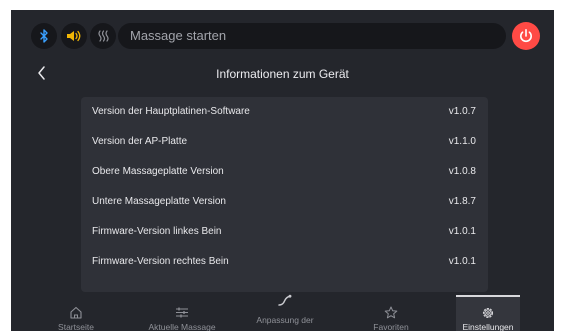 Image resolution: width=562 pixels, height=331 pixels. What do you see at coordinates (178, 35) in the screenshot?
I see `massage-start-label: Massage starten` at bounding box center [178, 35].